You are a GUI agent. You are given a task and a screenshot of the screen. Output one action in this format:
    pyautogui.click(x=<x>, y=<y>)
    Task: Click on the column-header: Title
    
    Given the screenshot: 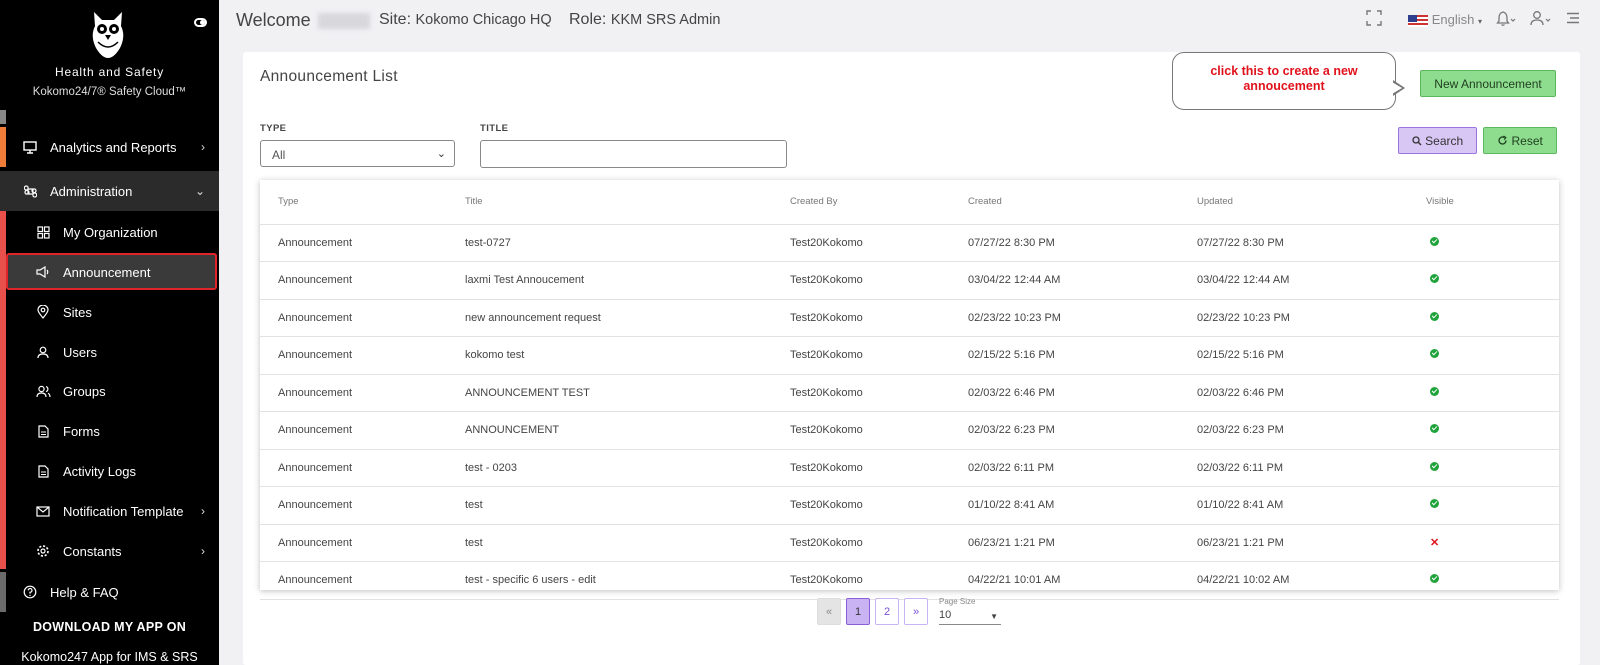 What is the action you would take?
    pyautogui.click(x=627, y=202)
    